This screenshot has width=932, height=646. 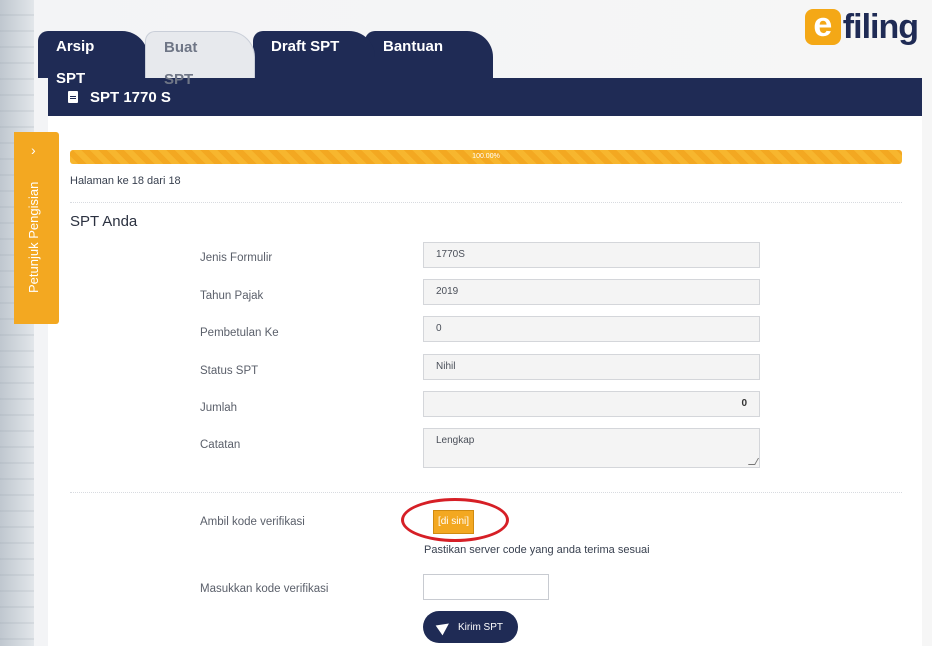 What do you see at coordinates (232, 296) in the screenshot?
I see `label-tahun-pajak: Tahun Pajak` at bounding box center [232, 296].